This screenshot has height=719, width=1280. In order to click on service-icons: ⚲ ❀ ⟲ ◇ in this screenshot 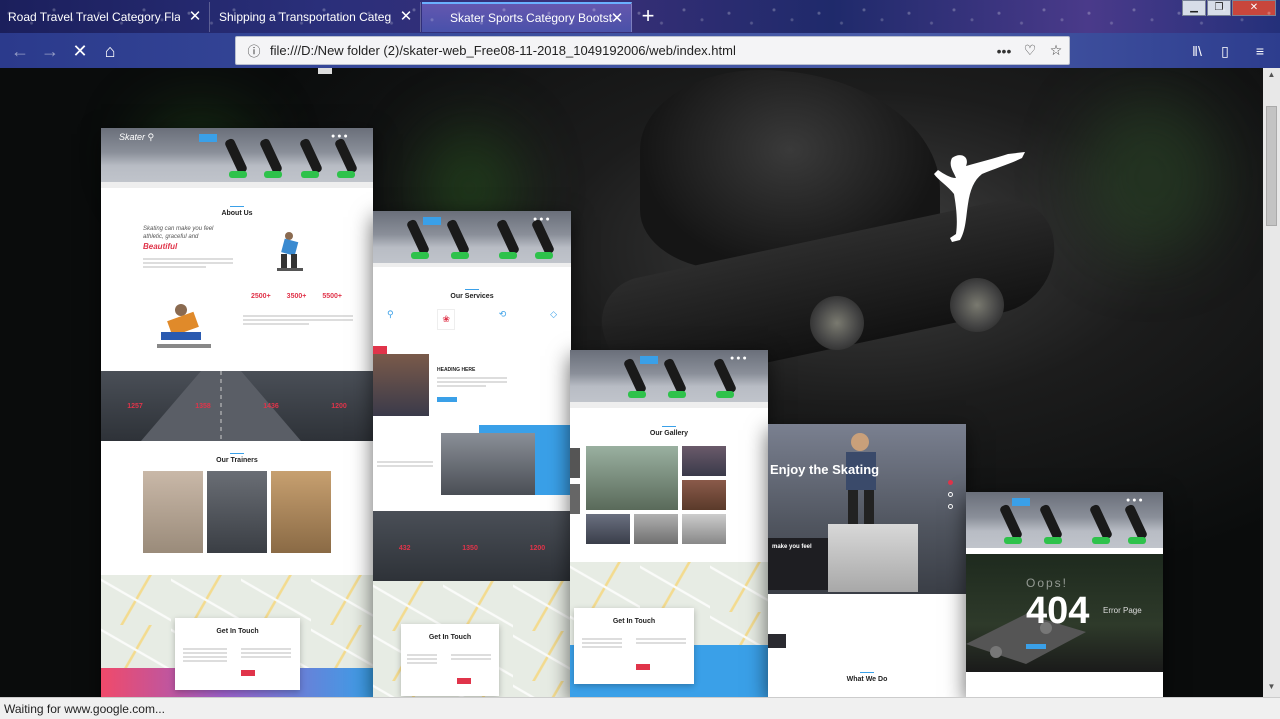, I will do `click(472, 319)`.